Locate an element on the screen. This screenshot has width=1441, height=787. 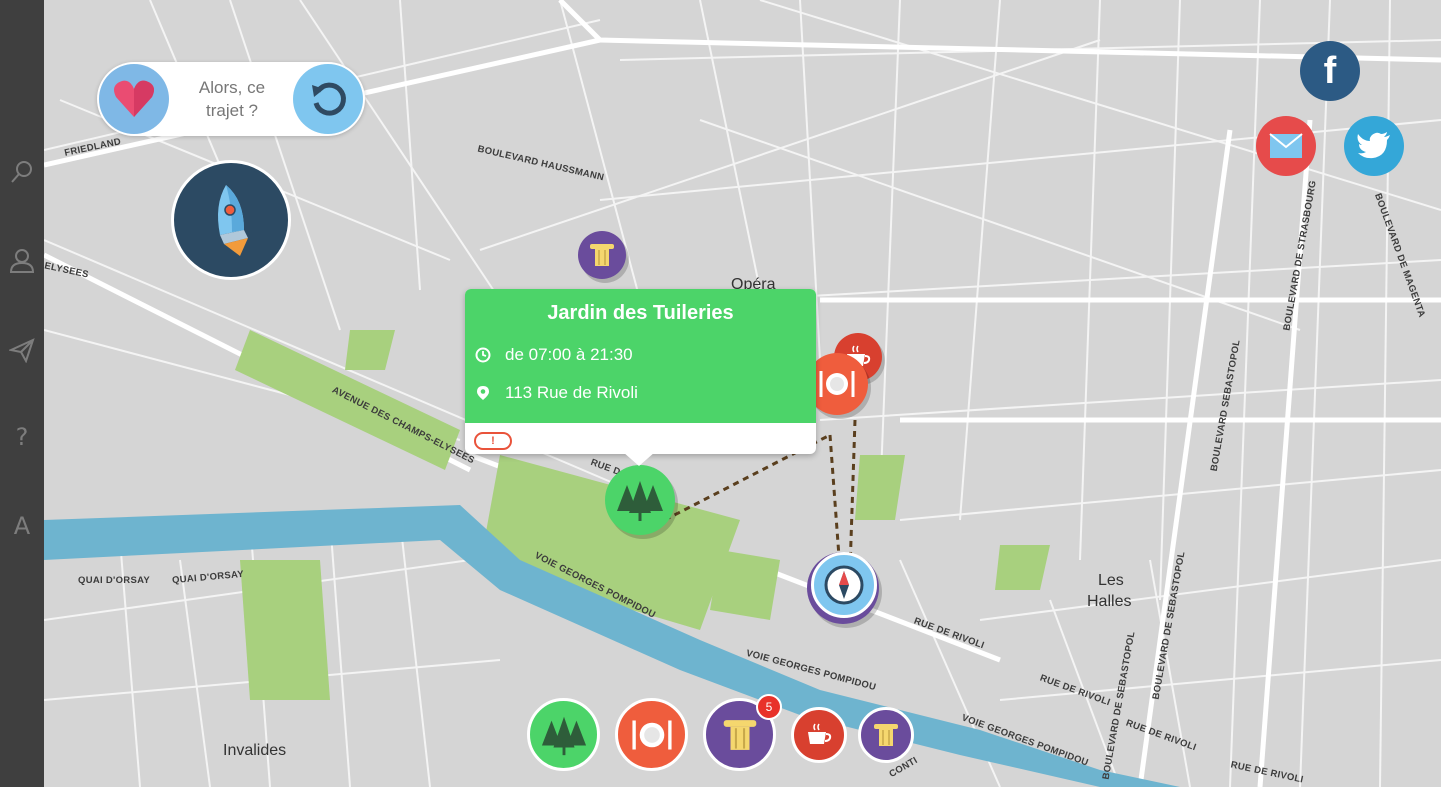
route-feedback-bar: Alors, ce trajet ? is located at coordinates (231, 99).